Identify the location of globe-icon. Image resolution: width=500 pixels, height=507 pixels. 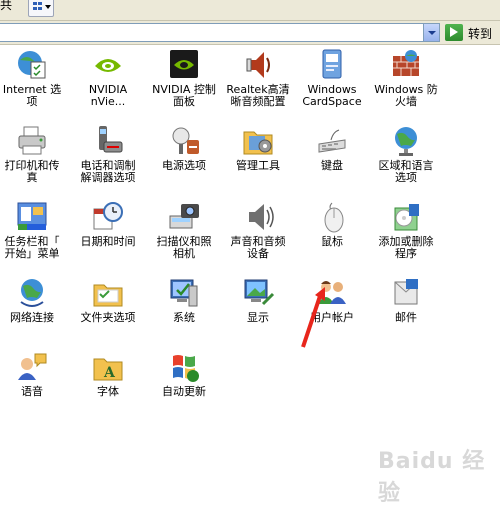
(406, 141).